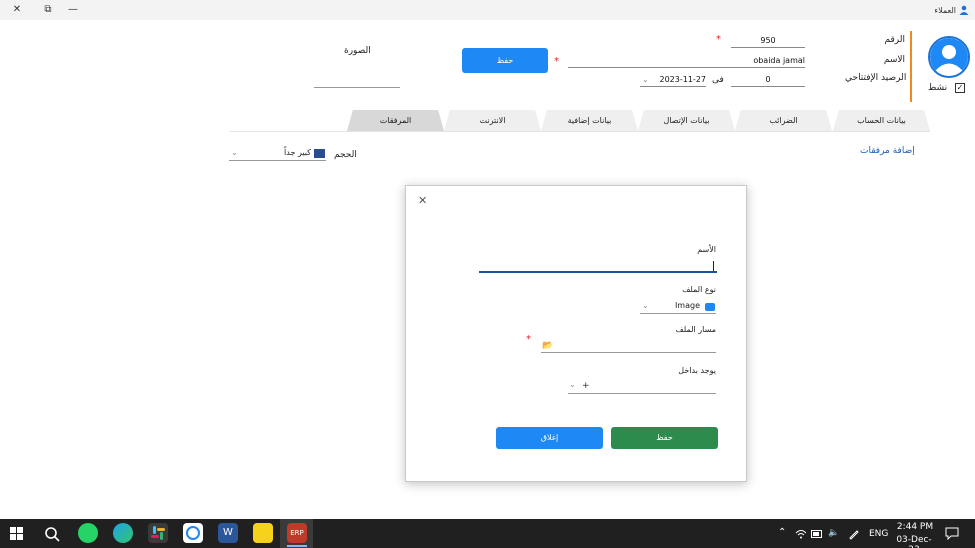 The image size is (975, 548). Describe the element at coordinates (422, 200) in the screenshot. I see `close-dialog-icon: ✕` at that location.